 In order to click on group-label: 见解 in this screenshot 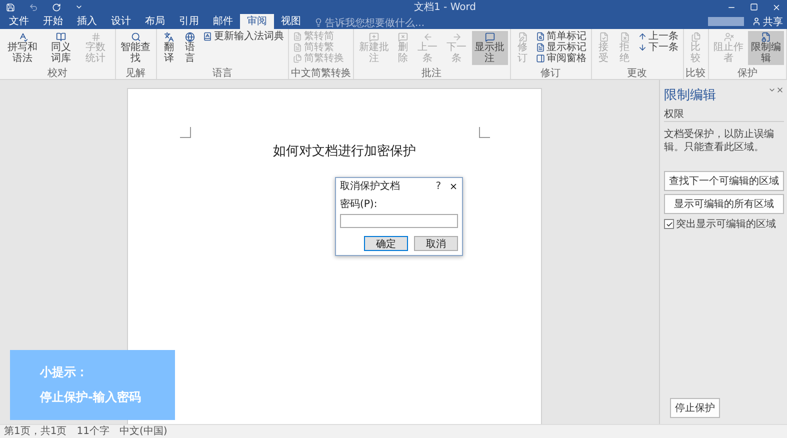, I will do `click(135, 73)`.